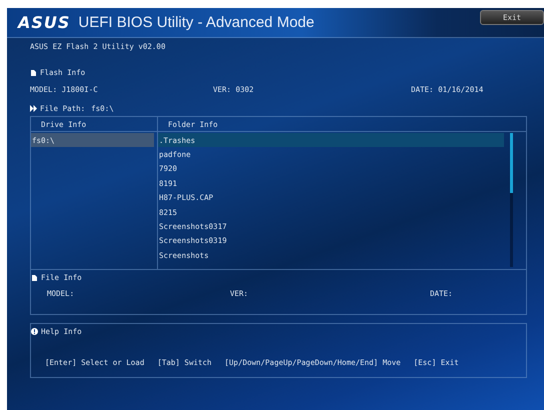 This screenshot has height=410, width=544. Describe the element at coordinates (44, 22) in the screenshot. I see `logo: ASUS` at that location.